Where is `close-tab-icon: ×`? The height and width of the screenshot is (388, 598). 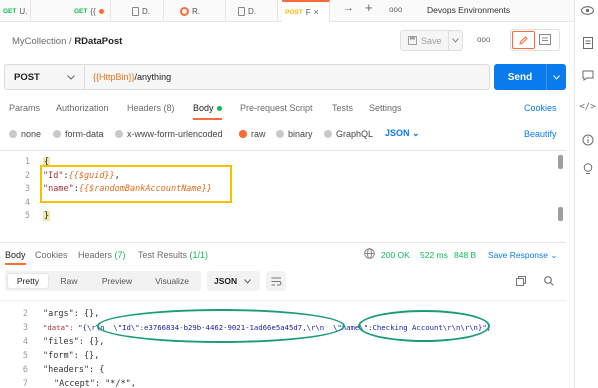
close-tab-icon: × is located at coordinates (316, 12).